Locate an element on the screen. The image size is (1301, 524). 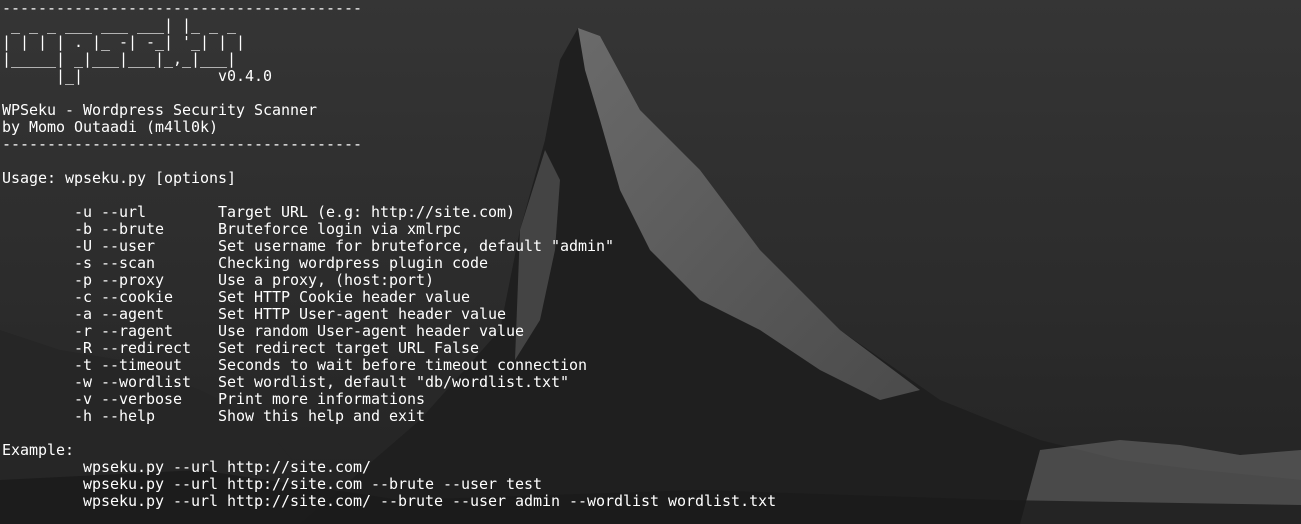
terminal-line: |_____| _|___|___|_,_|___| is located at coordinates (119, 59).